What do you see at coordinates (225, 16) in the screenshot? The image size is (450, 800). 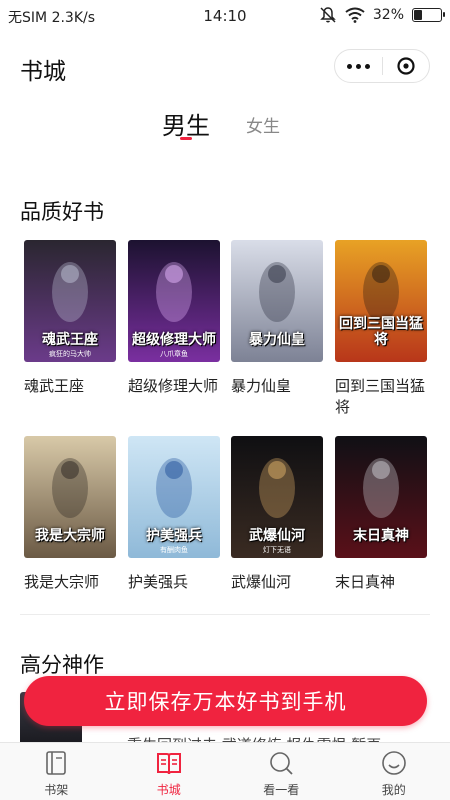 I see `status-bar: 无SIM 2.3K/s 14:10 32%` at bounding box center [225, 16].